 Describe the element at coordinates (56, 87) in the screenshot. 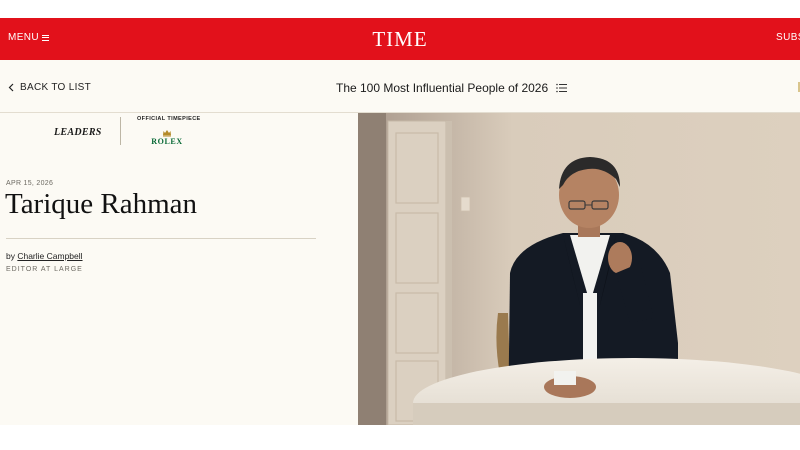

I see `back-to-list-label: BACK TO LIST` at that location.